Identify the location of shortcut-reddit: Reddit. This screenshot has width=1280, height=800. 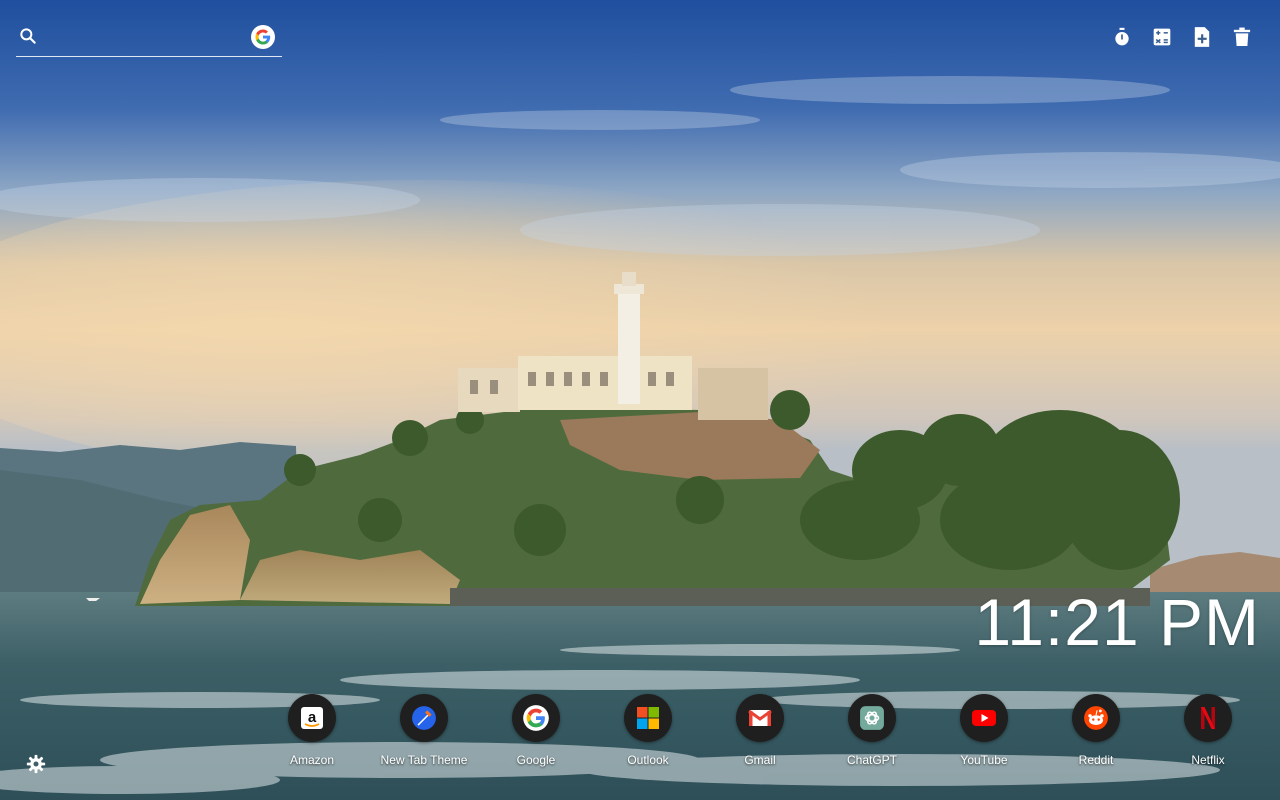
(1096, 730).